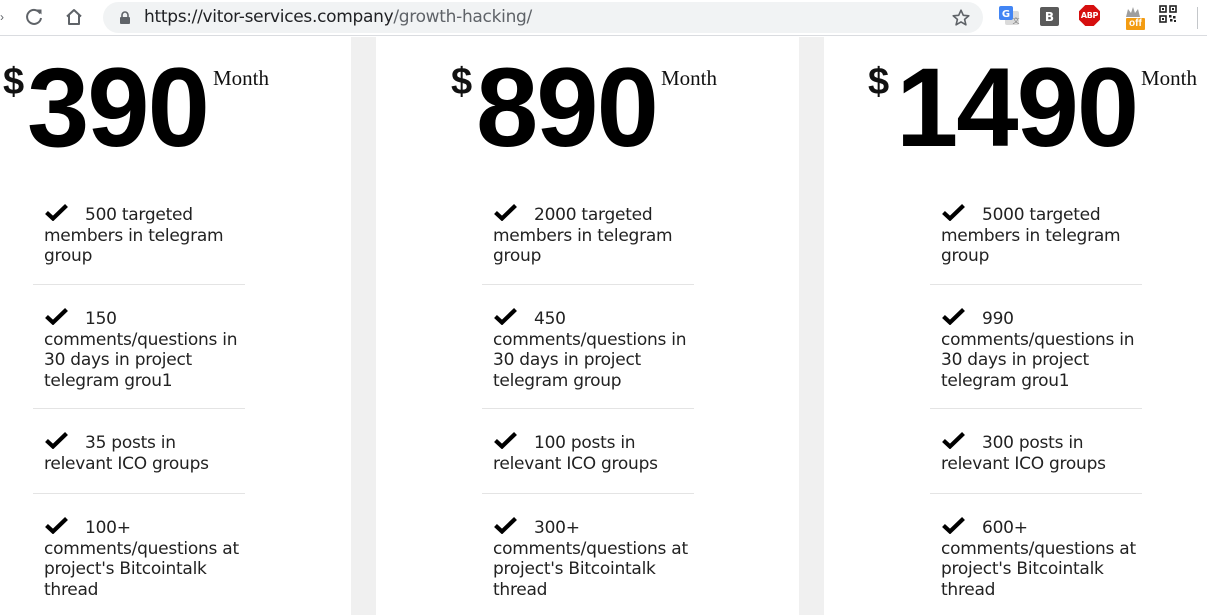  What do you see at coordinates (1006, 14) in the screenshot?
I see `svg-text: G` at bounding box center [1006, 14].